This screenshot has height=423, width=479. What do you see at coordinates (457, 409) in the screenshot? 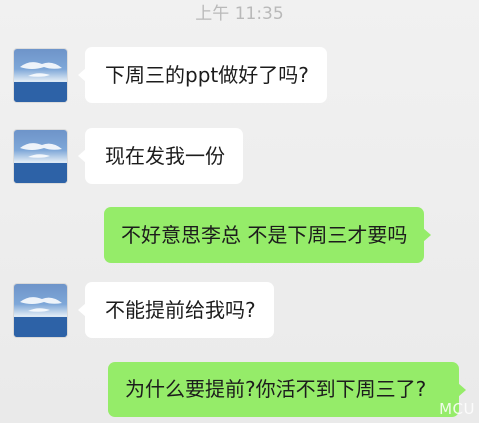
I see `watermark: MCU` at bounding box center [457, 409].